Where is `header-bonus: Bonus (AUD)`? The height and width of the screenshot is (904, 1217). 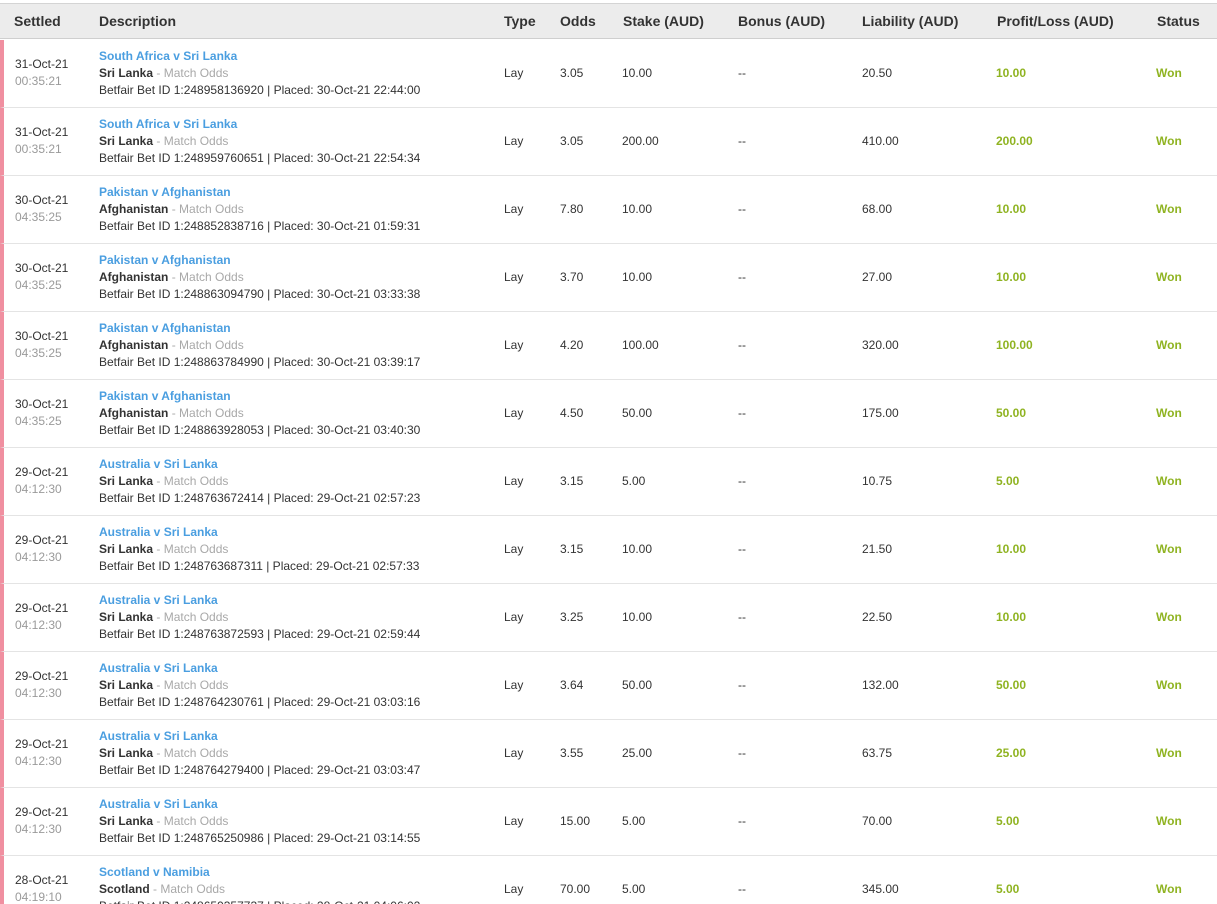
header-bonus: Bonus (AUD) is located at coordinates (781, 21).